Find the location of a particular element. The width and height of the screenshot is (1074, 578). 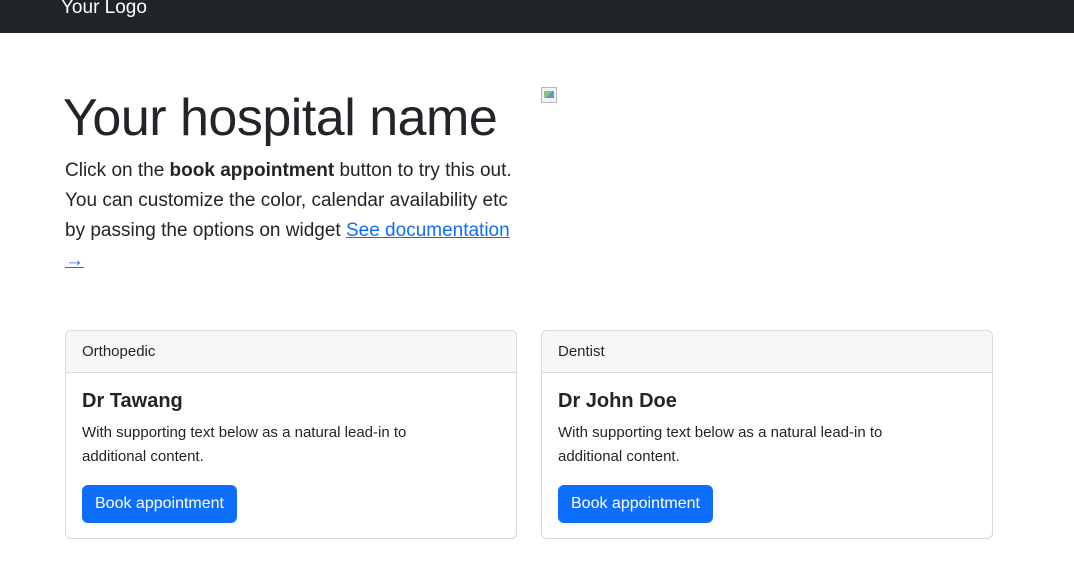

book-appointment-button-john-doe: Book appointment is located at coordinates (635, 504).